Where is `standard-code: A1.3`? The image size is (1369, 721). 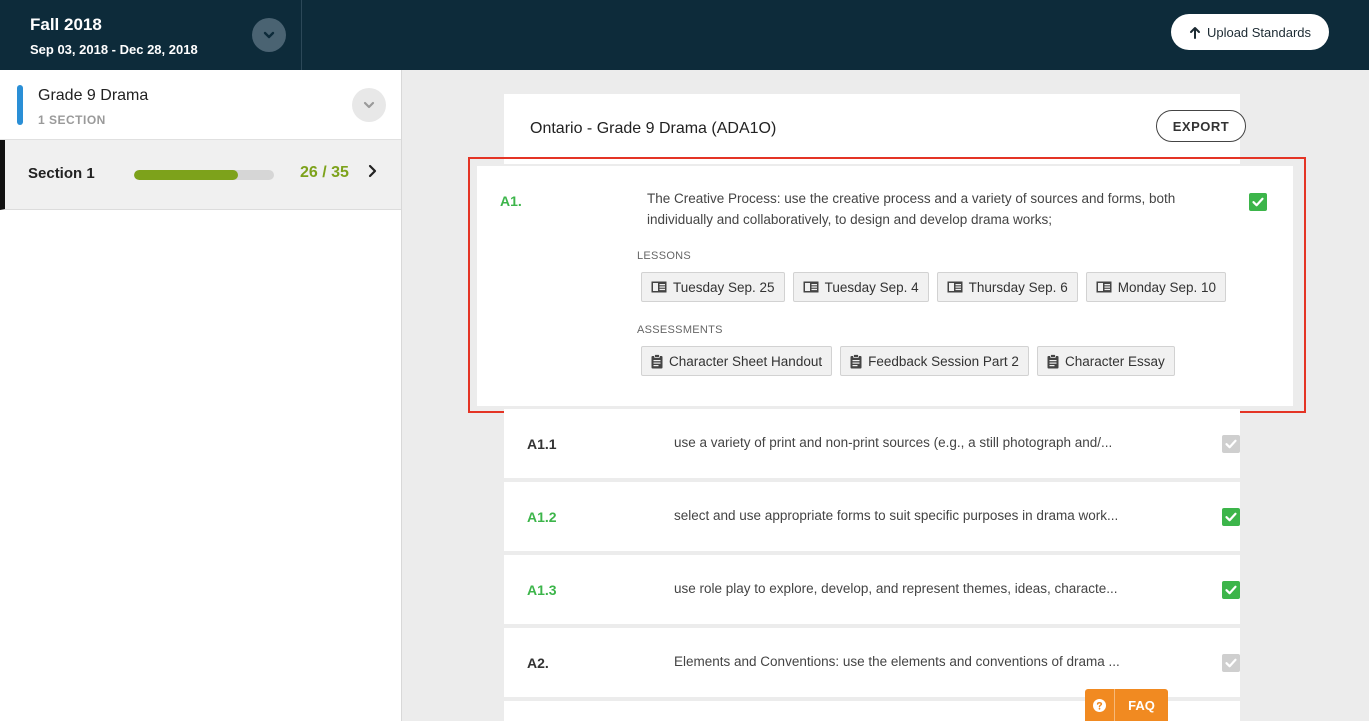
standard-code: A1.3 is located at coordinates (542, 590).